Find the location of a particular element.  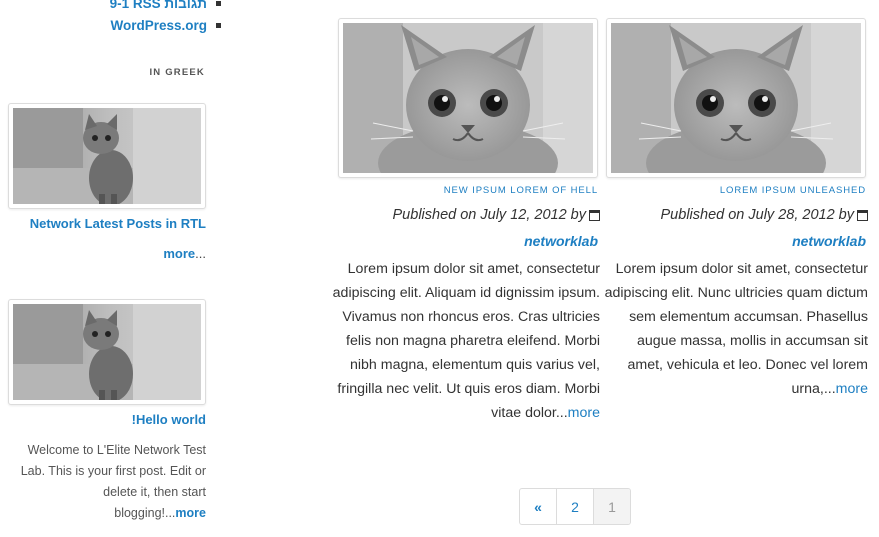

pagination-page-2: 2 is located at coordinates (575, 506).